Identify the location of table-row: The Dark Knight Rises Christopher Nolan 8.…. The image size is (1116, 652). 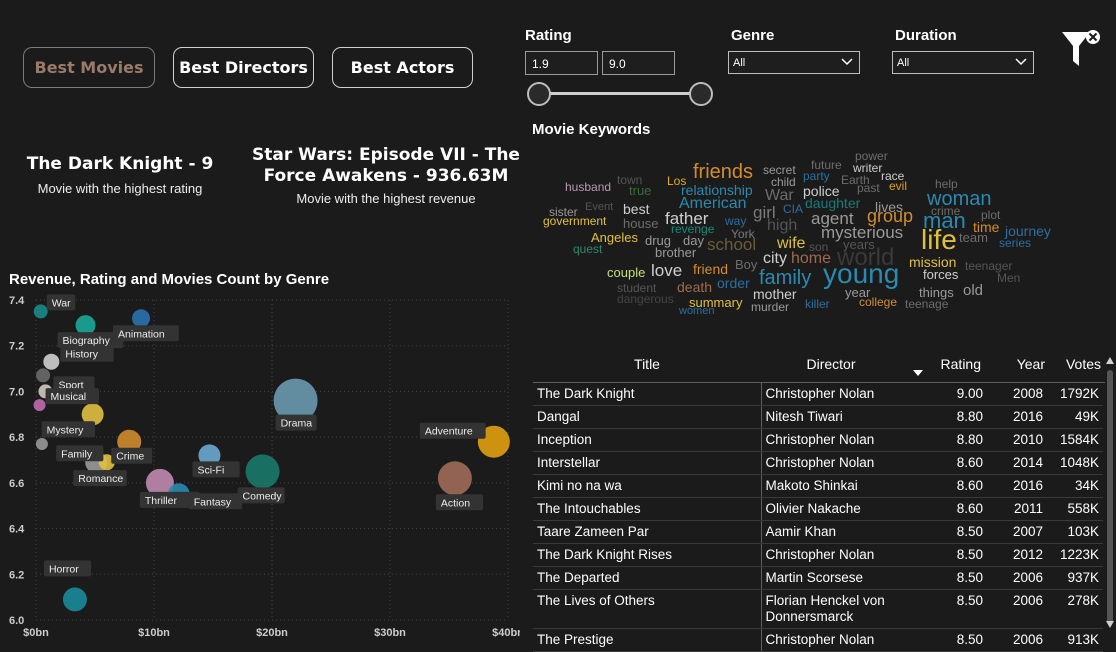
(818, 555).